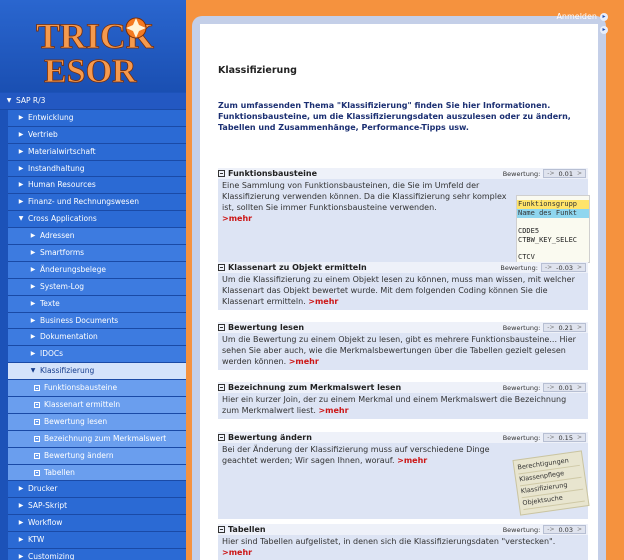 The width and height of the screenshot is (624, 560). Describe the element at coordinates (97, 389) in the screenshot. I see `nav-item-funktionsbausteine: Funktionsbausteine` at that location.